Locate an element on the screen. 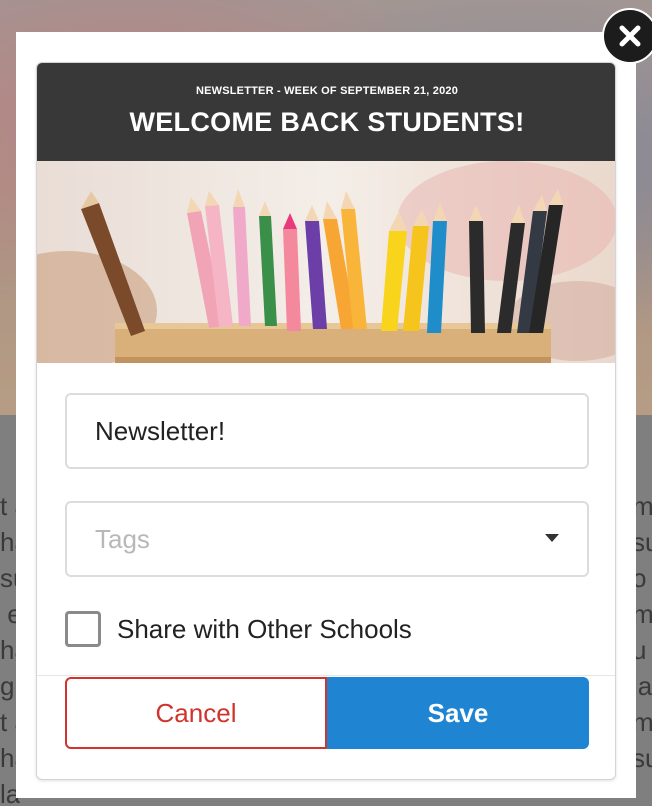 This screenshot has height=806, width=652. divider is located at coordinates (326, 675).